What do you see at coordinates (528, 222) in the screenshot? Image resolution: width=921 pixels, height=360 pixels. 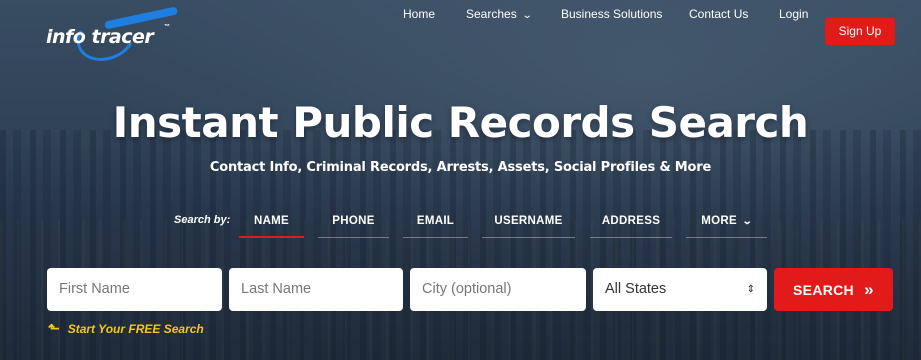 I see `tab-username: USERNAME` at bounding box center [528, 222].